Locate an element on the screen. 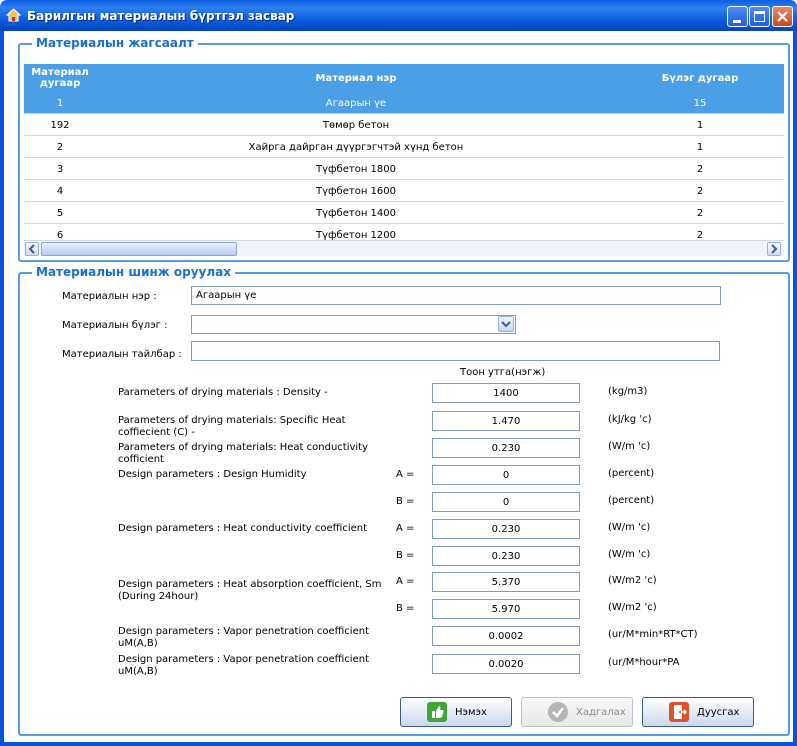  add-button-label: Нэмэх is located at coordinates (471, 712).